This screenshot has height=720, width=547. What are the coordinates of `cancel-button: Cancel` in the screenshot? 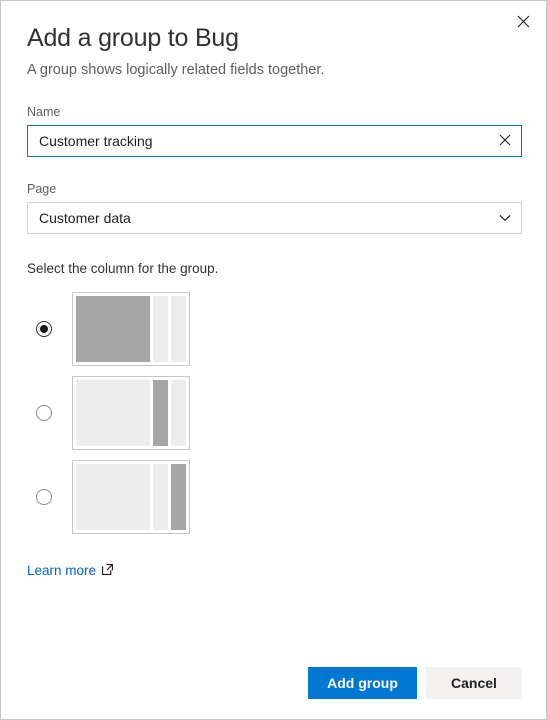 It's located at (474, 682).